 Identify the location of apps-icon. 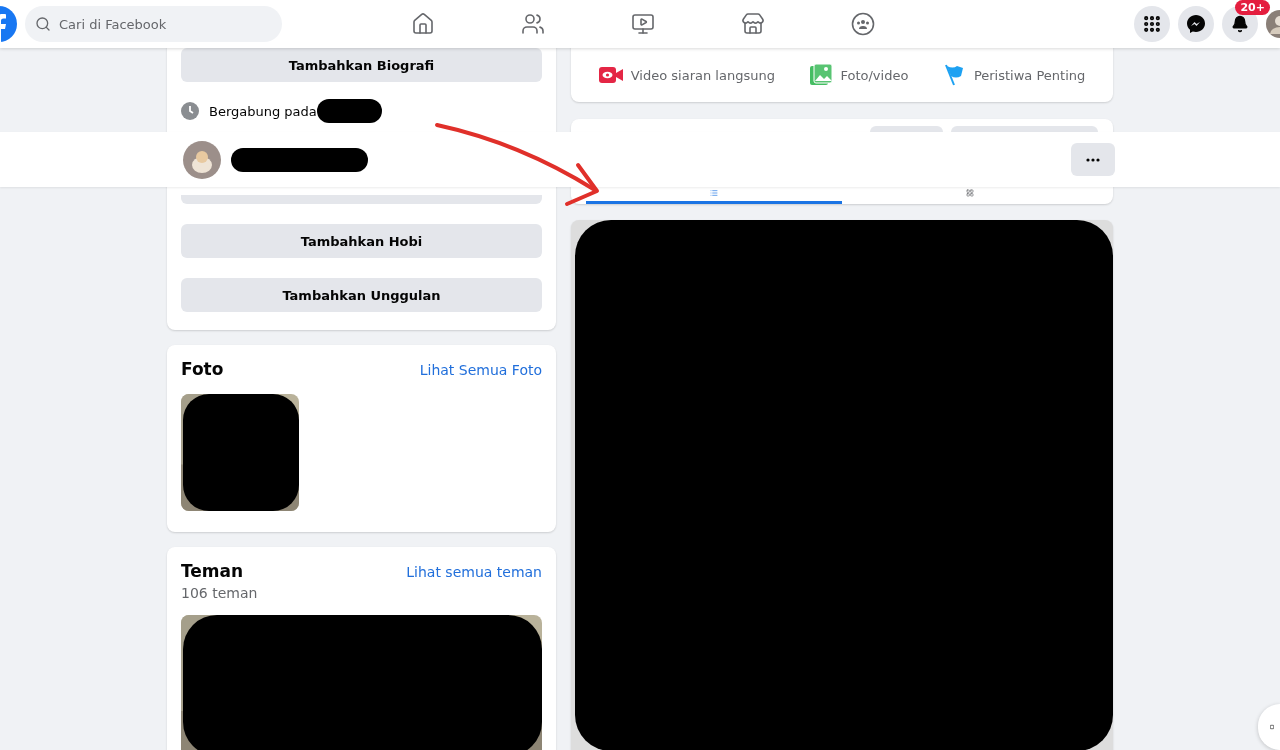
(1152, 24).